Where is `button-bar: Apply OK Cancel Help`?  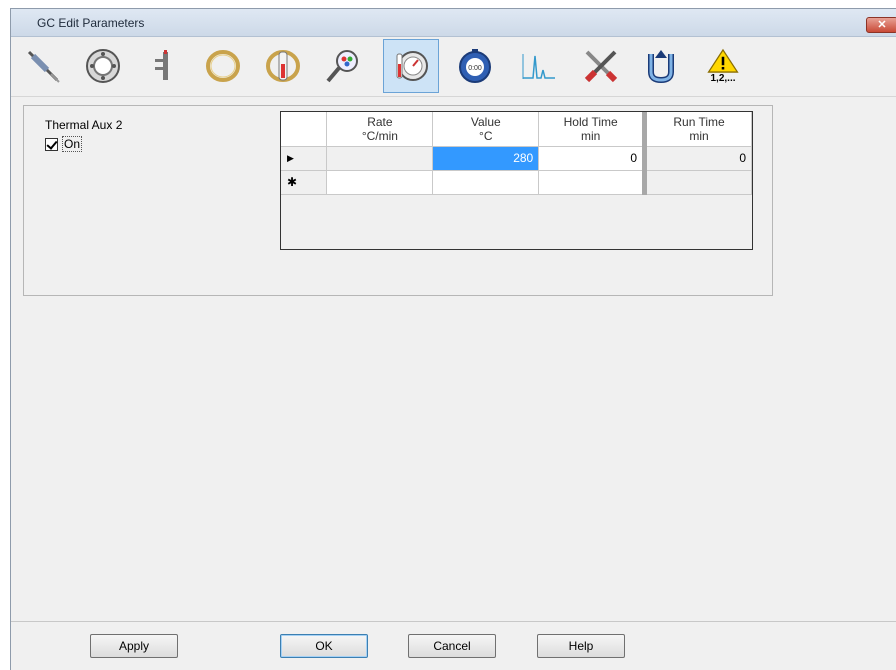 button-bar: Apply OK Cancel Help is located at coordinates (453, 645).